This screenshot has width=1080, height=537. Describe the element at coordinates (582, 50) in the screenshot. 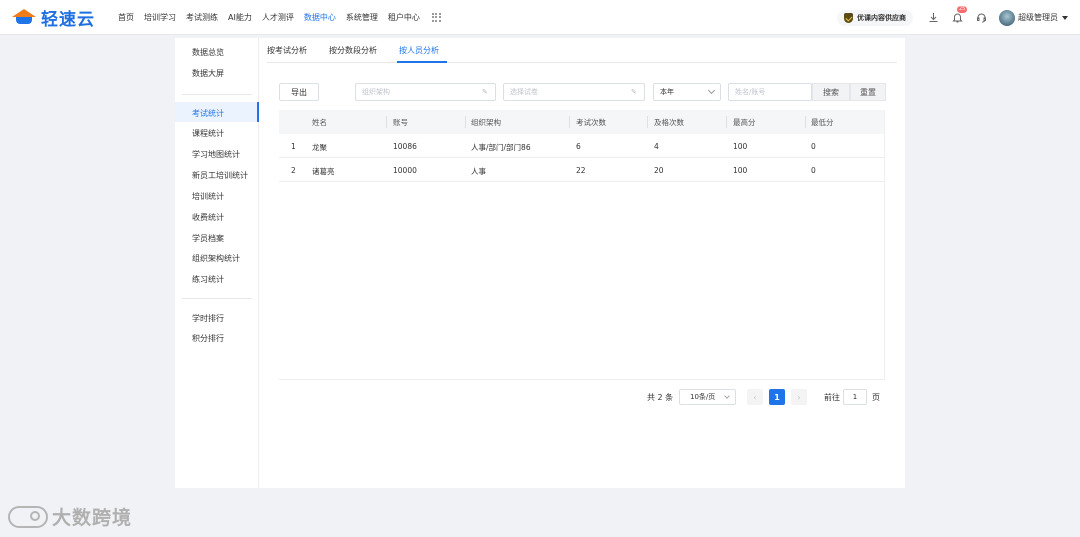

I see `analysis-tabs: 按考试分析 按分数段分析 按人员分析` at that location.